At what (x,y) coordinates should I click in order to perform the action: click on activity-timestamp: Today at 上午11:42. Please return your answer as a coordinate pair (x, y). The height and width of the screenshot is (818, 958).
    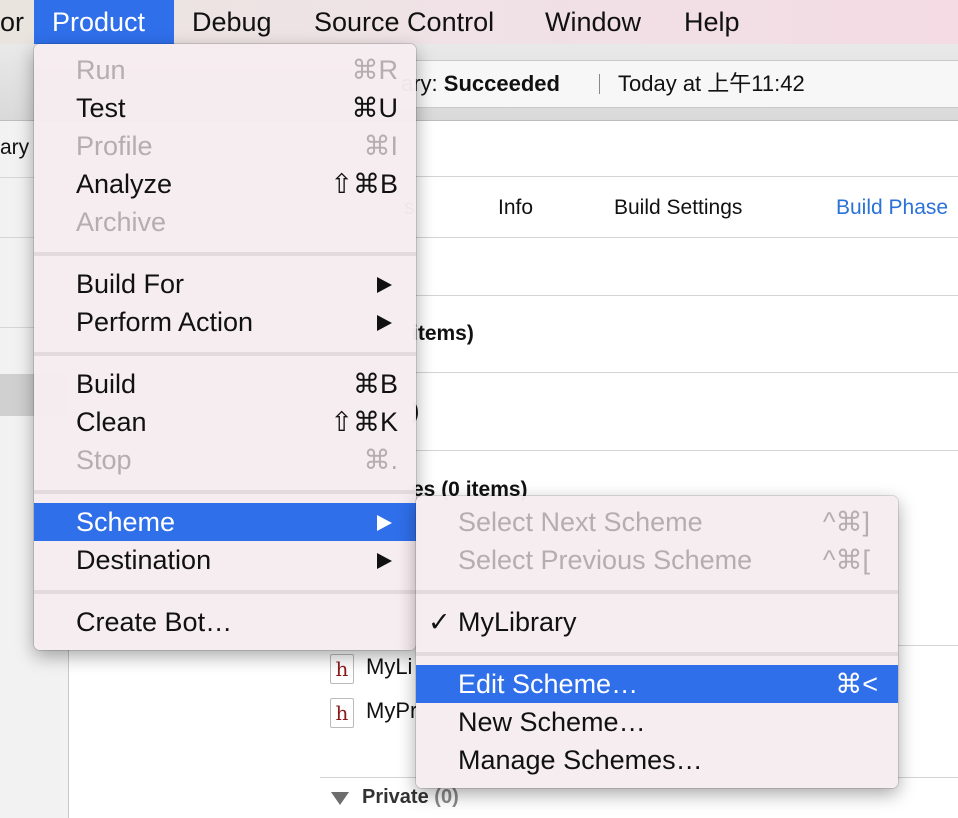
    Looking at the image, I should click on (711, 83).